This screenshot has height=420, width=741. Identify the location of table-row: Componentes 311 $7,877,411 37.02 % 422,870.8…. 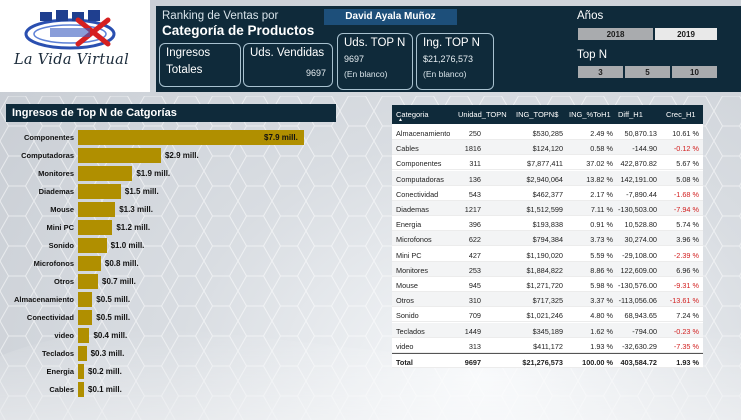
(547, 163).